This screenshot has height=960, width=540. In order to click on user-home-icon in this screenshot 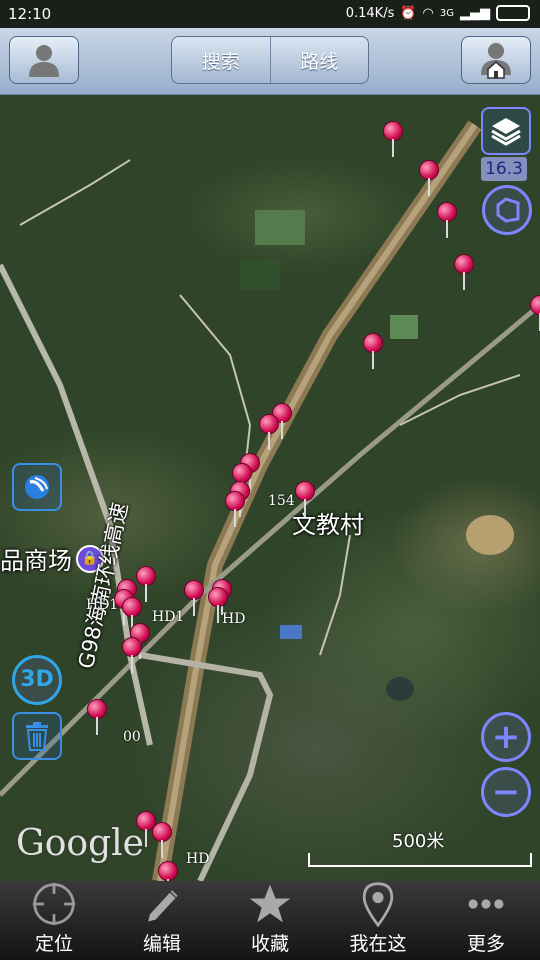, I will do `click(496, 61)`.